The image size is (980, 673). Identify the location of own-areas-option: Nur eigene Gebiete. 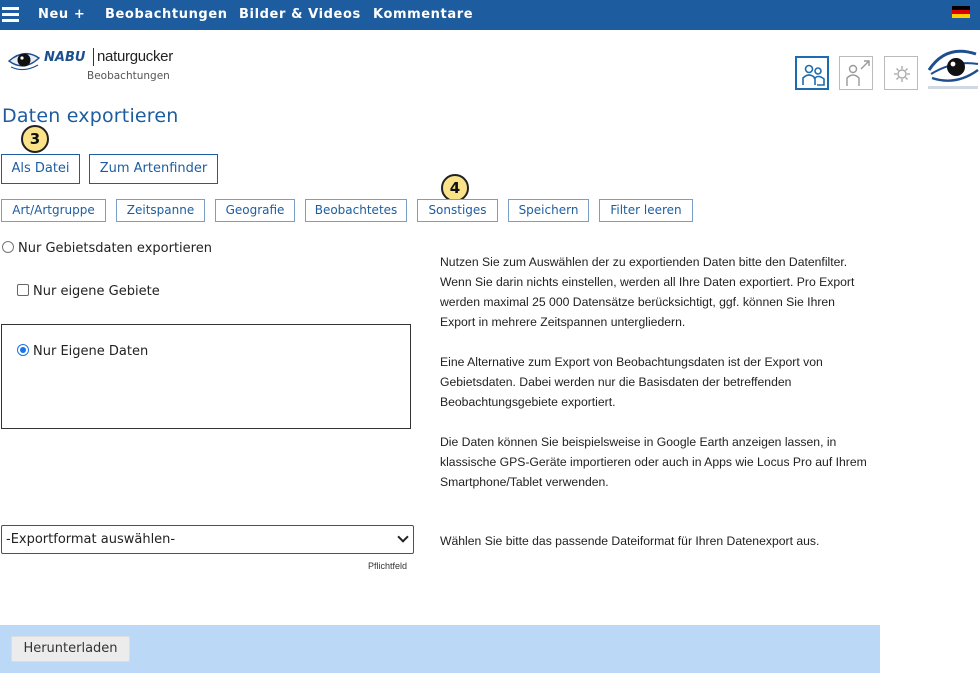
(88, 291).